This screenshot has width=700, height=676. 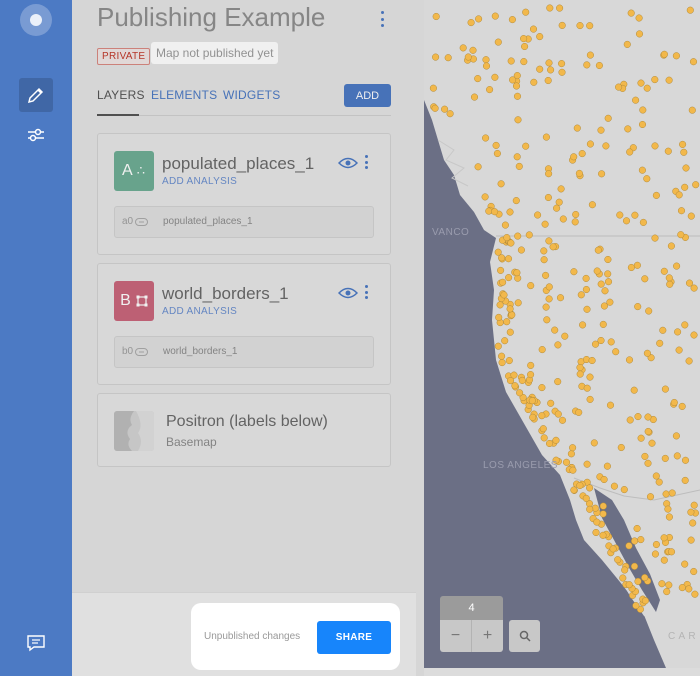 What do you see at coordinates (524, 636) in the screenshot?
I see `map-search-button` at bounding box center [524, 636].